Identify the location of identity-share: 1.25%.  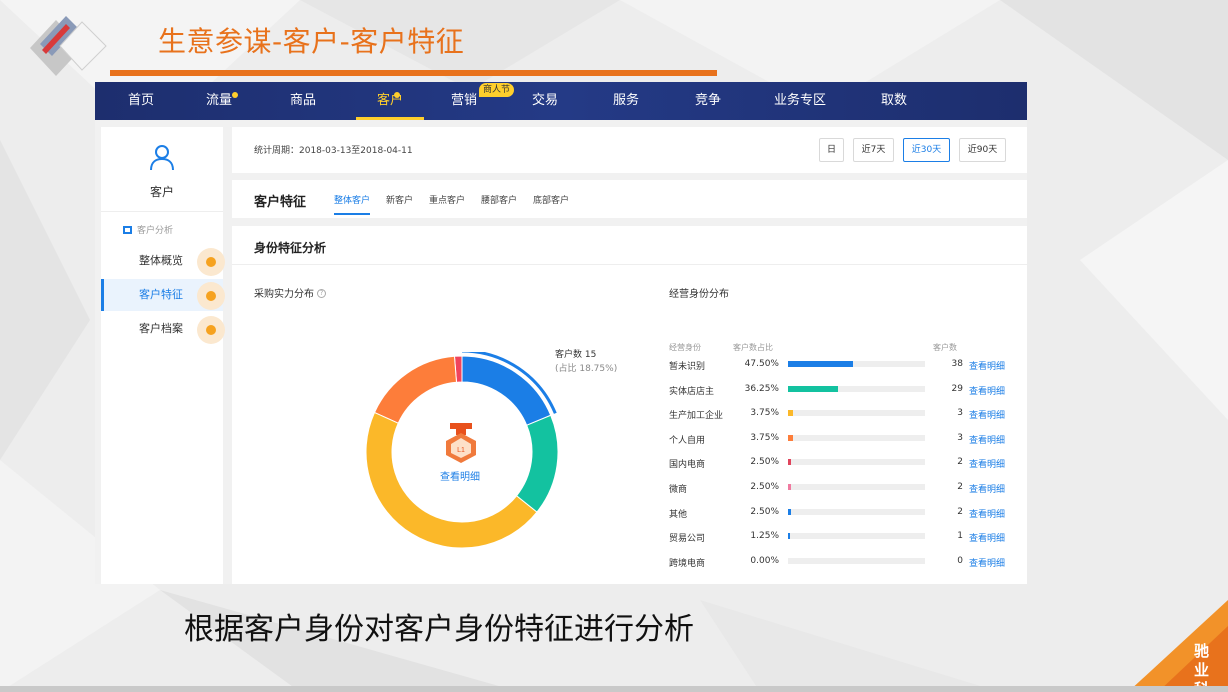
(764, 536).